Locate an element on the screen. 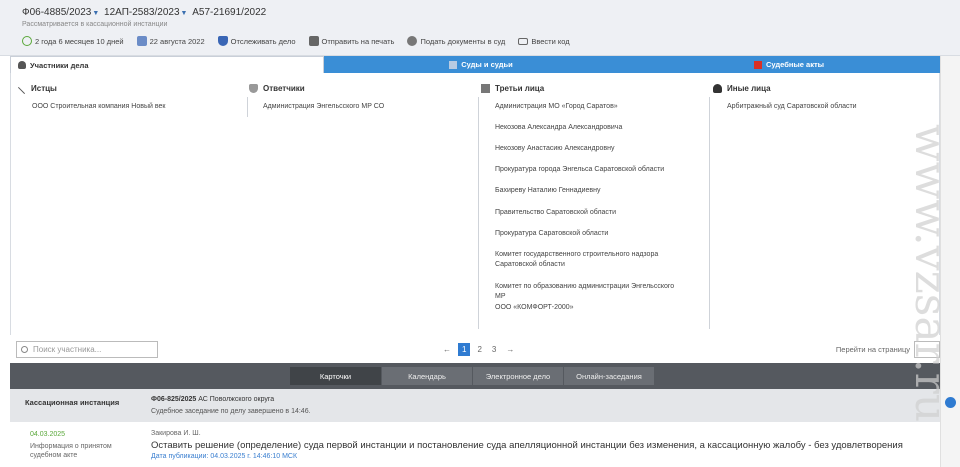 The image size is (960, 467). instance-case-number: Ф06-825/2025 is located at coordinates (173, 399).